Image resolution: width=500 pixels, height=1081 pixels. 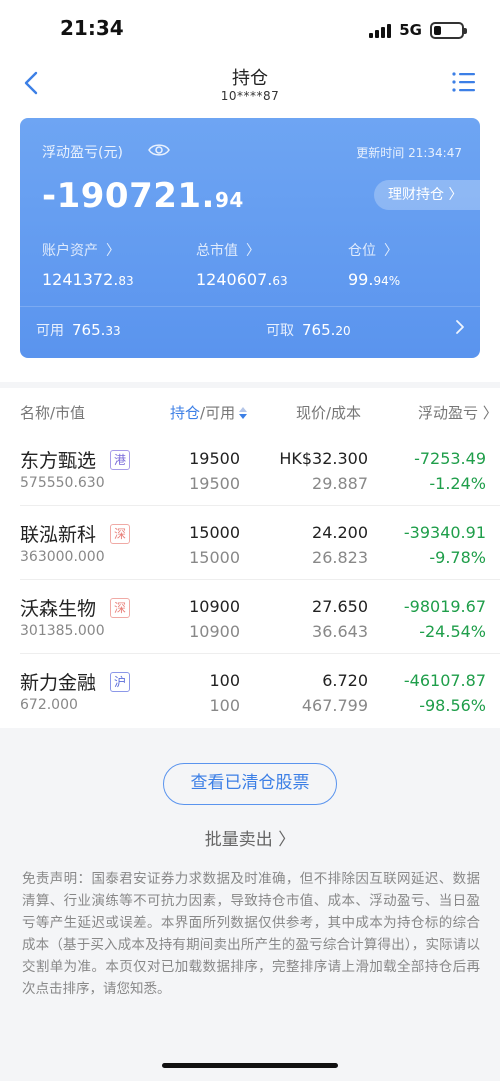 I want to click on position-int: 99., so click(x=361, y=279).